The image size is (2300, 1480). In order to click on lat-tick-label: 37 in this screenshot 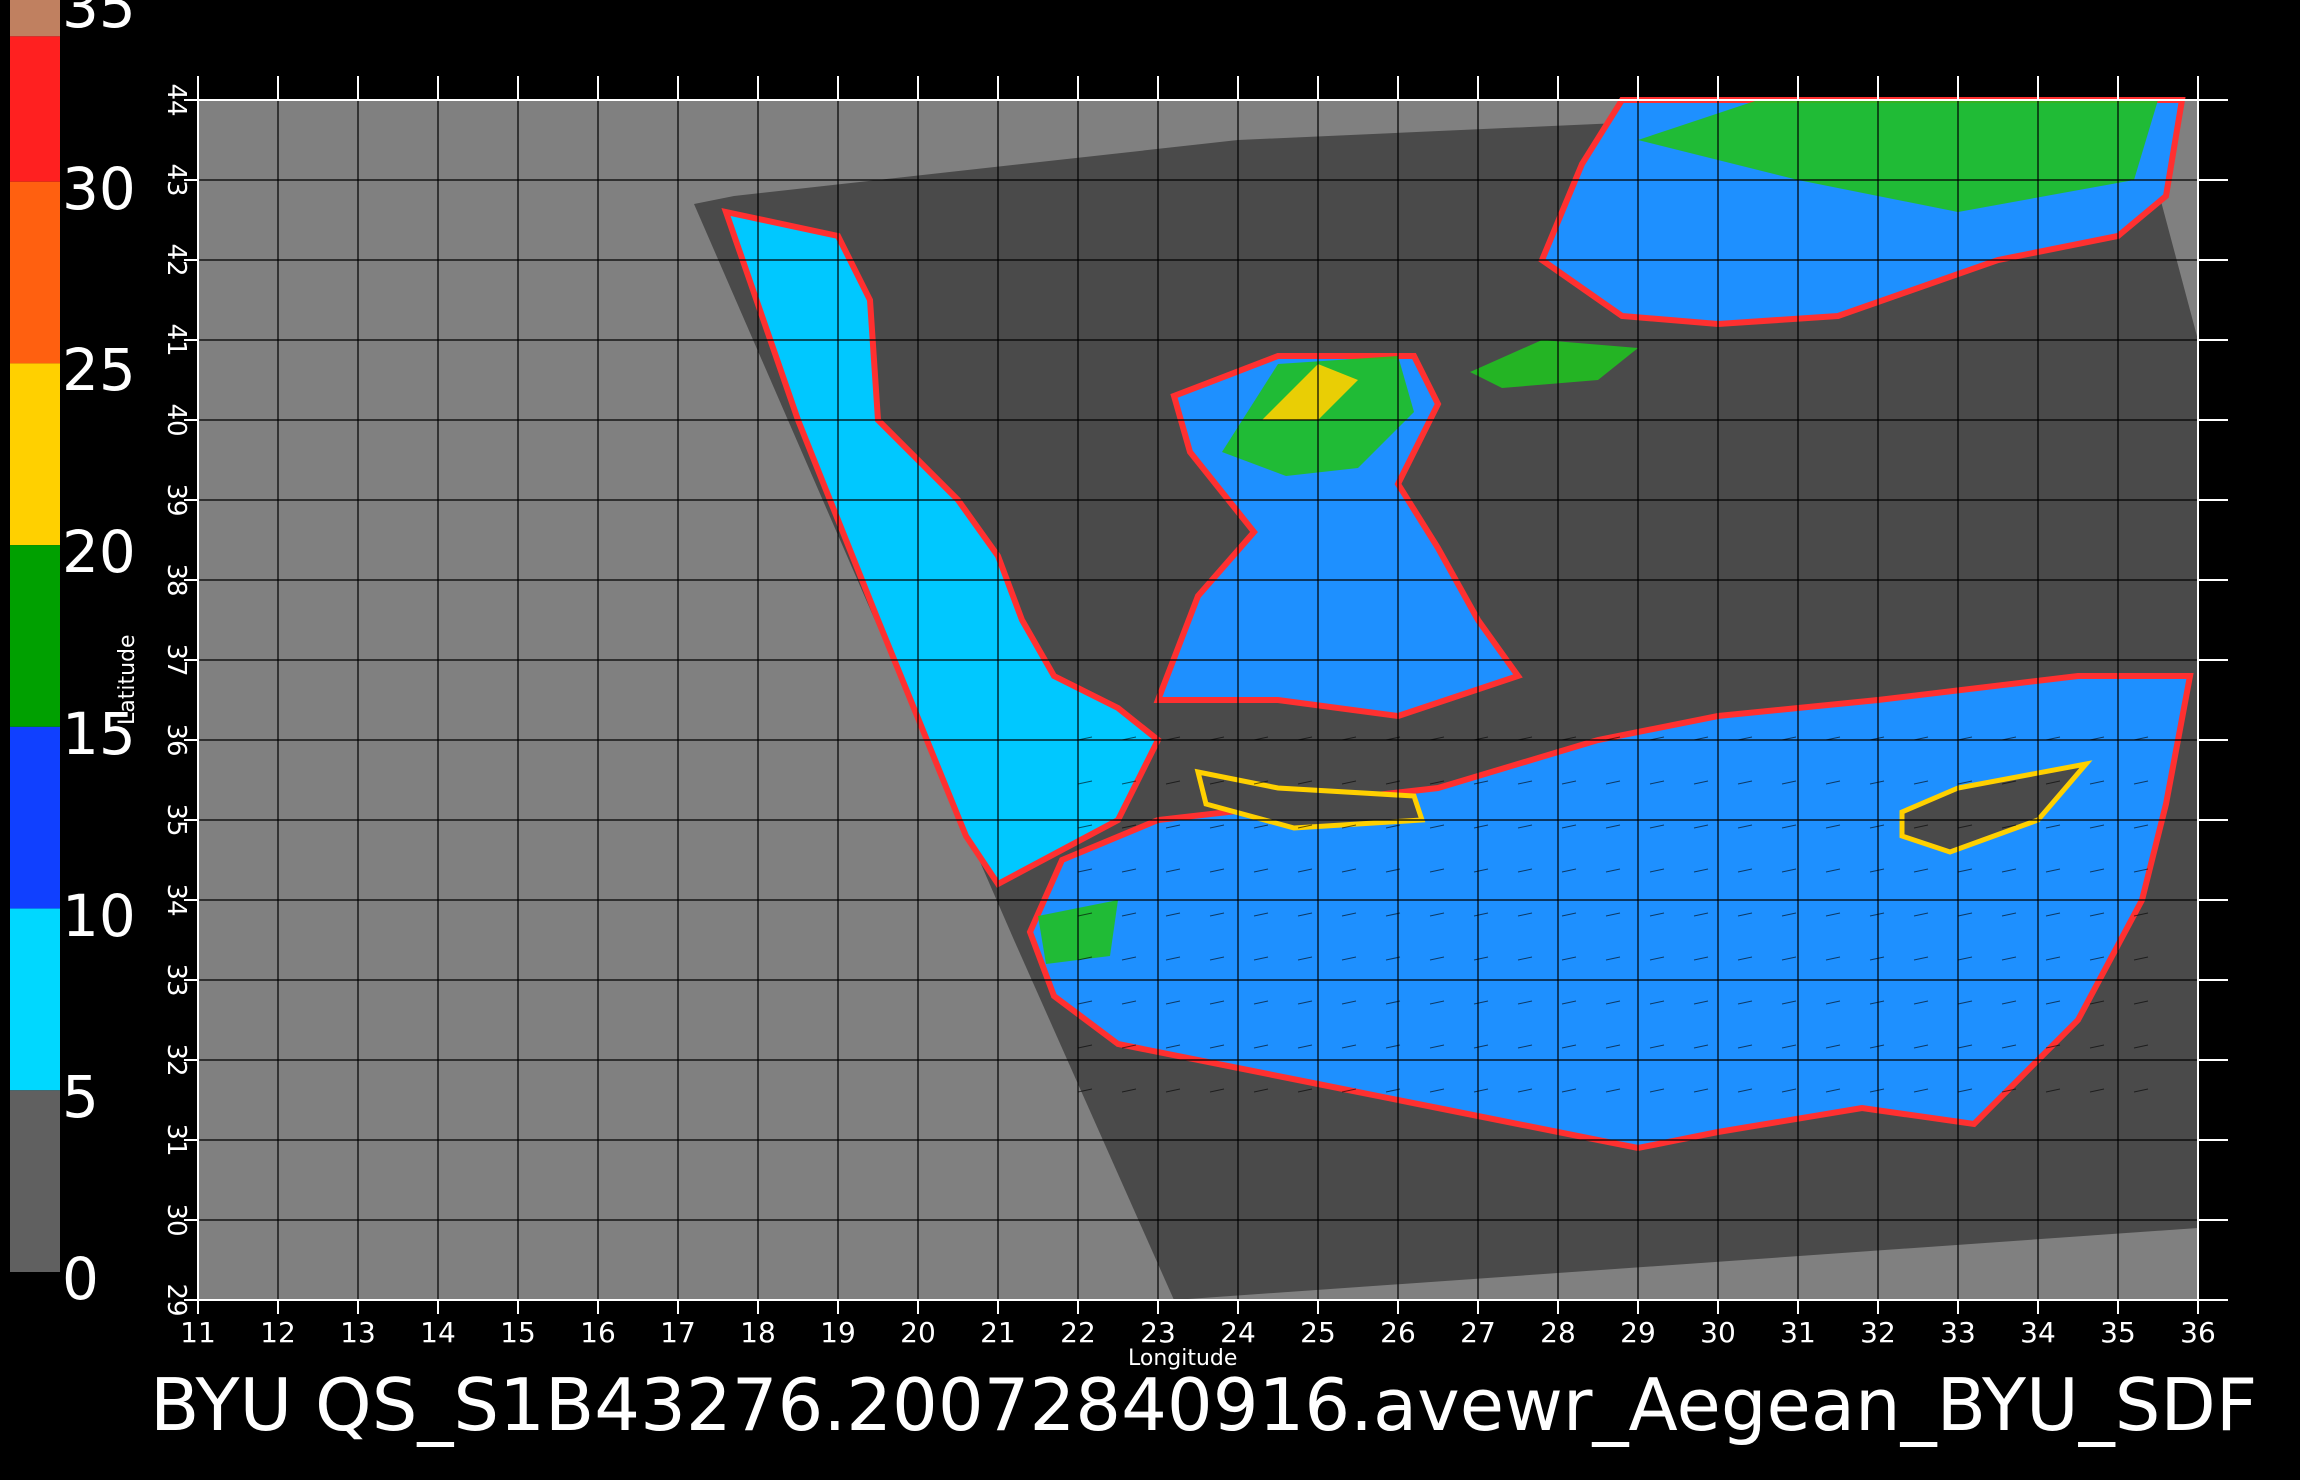, I will do `click(176, 659)`.